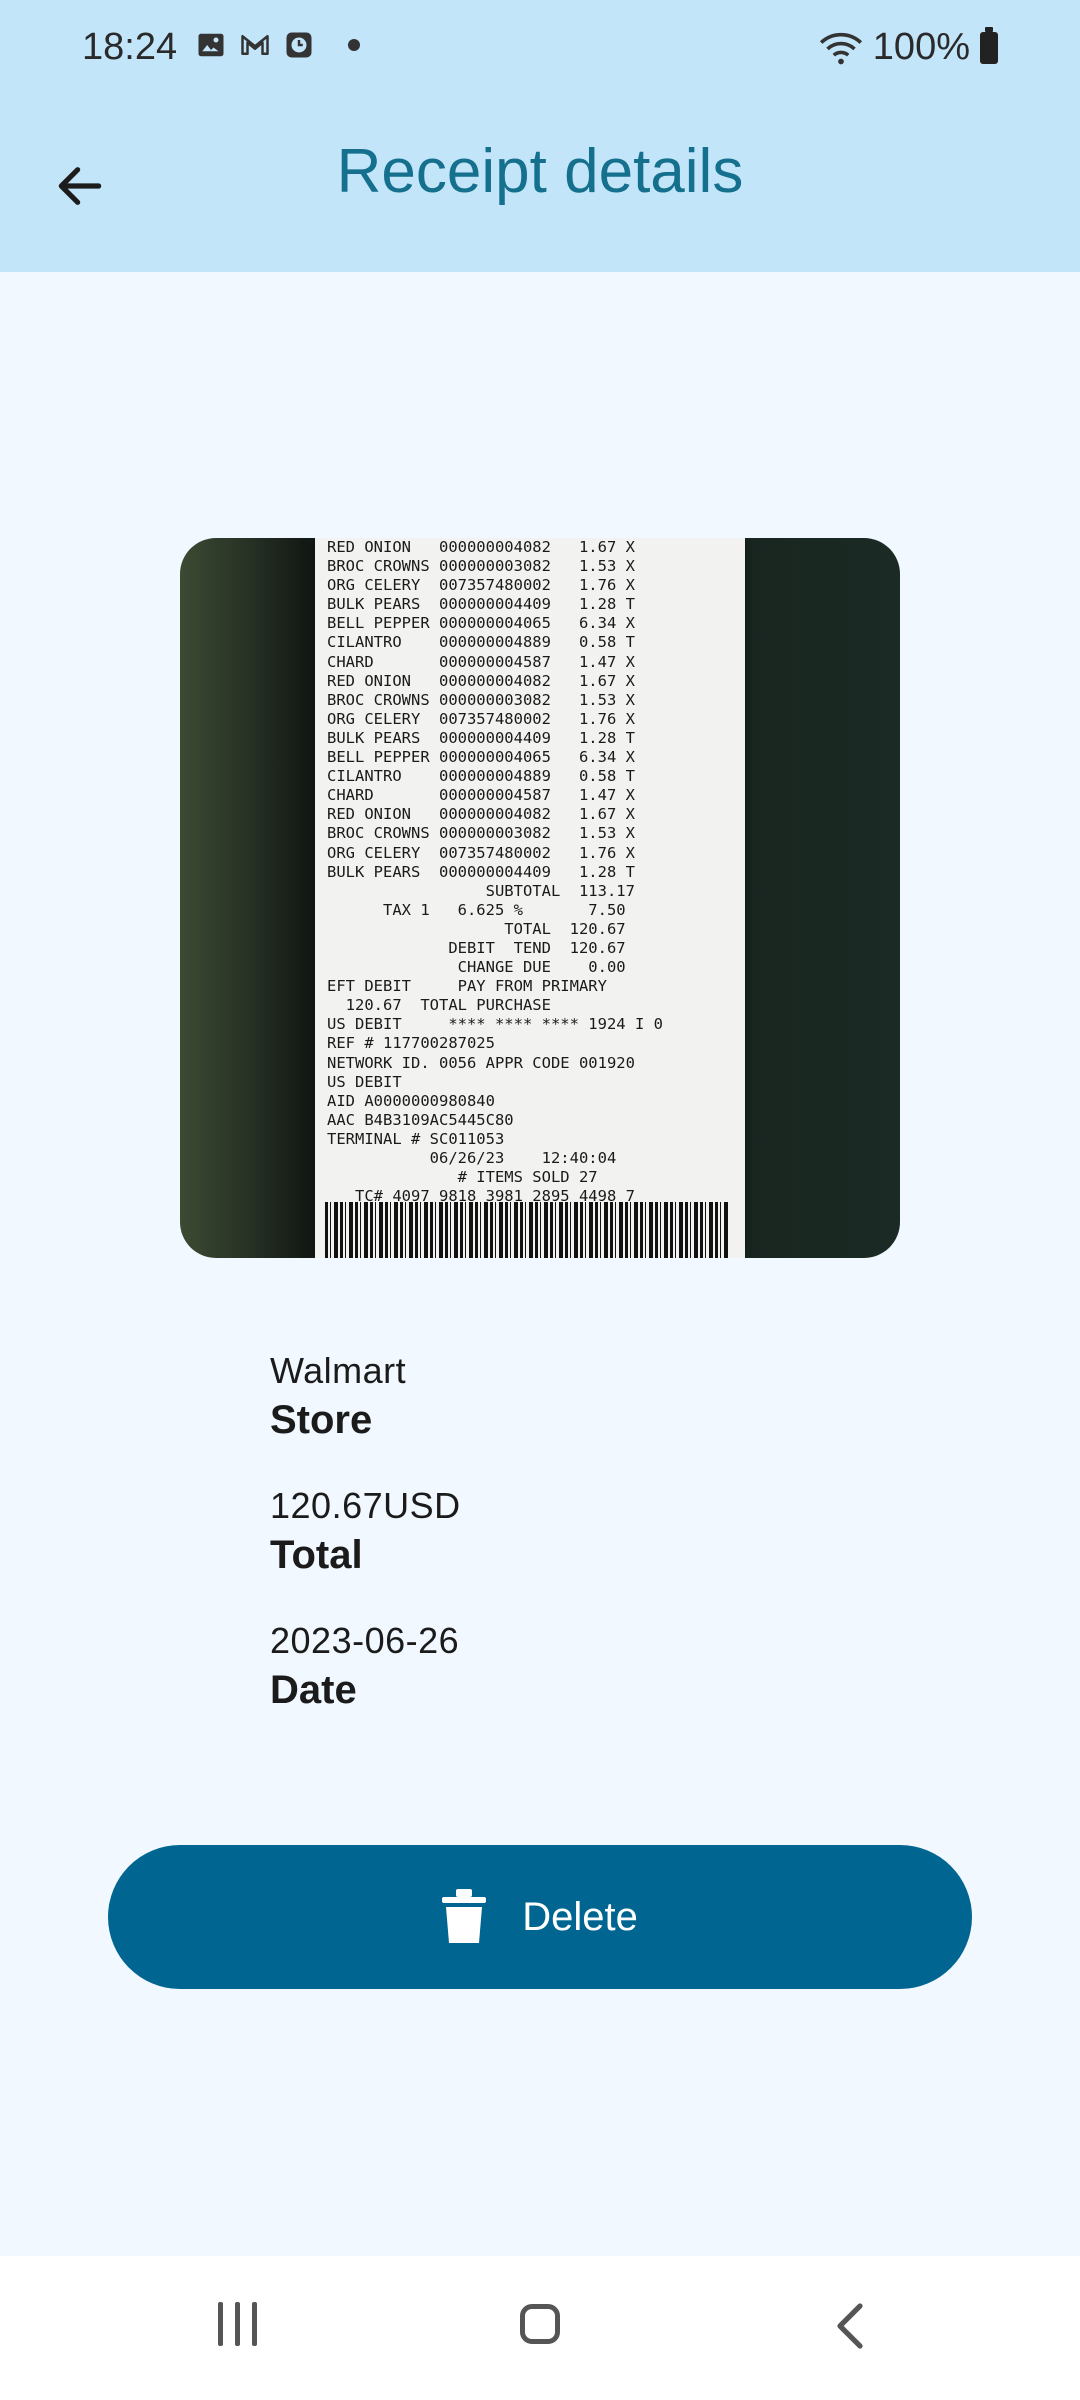 Image resolution: width=1080 pixels, height=2400 pixels. What do you see at coordinates (481, 1062) in the screenshot?
I see `receipt-line: NETWORK ID. 0056 APPR CODE 001920` at bounding box center [481, 1062].